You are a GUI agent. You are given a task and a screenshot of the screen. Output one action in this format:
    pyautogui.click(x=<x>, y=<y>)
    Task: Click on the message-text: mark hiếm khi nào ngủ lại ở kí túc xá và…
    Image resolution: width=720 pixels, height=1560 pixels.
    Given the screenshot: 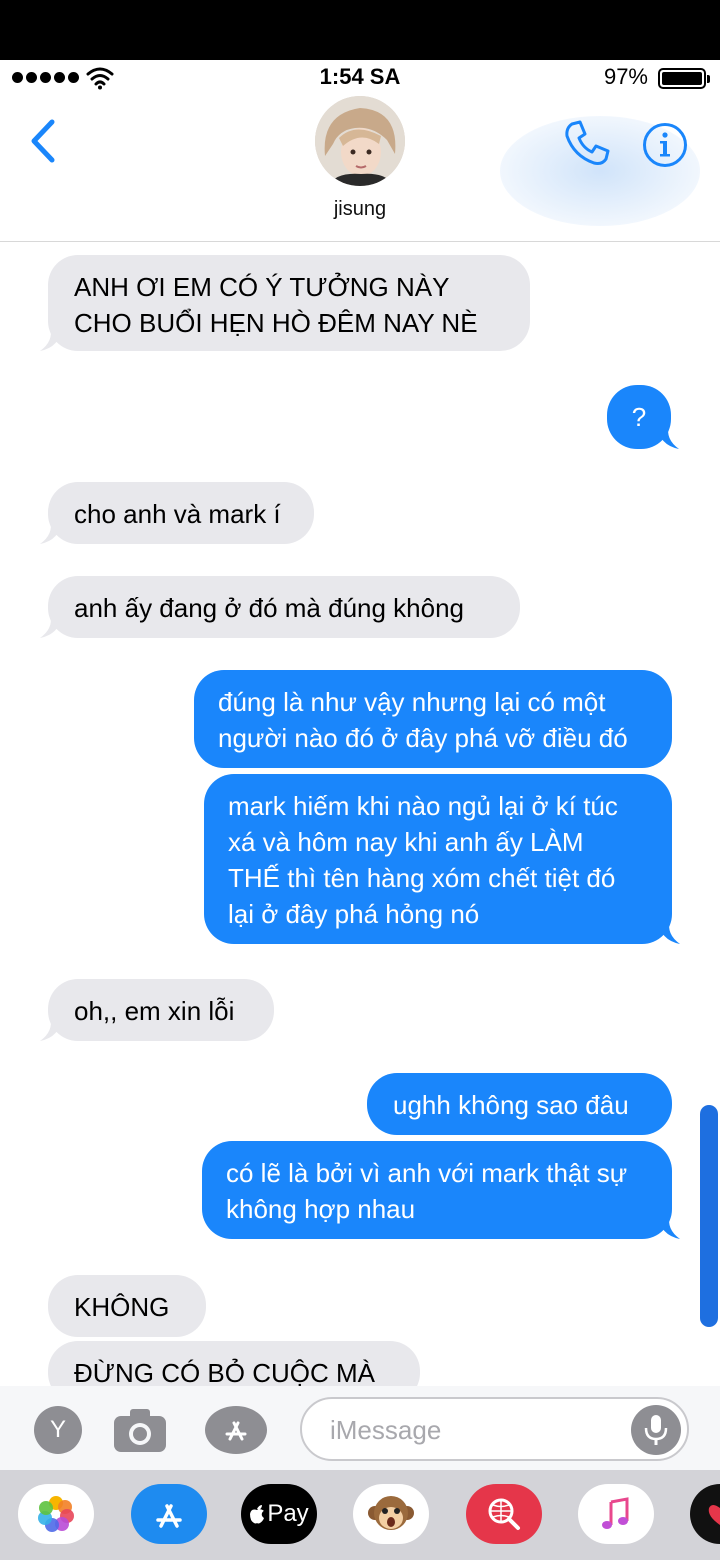 What is the action you would take?
    pyautogui.click(x=423, y=860)
    